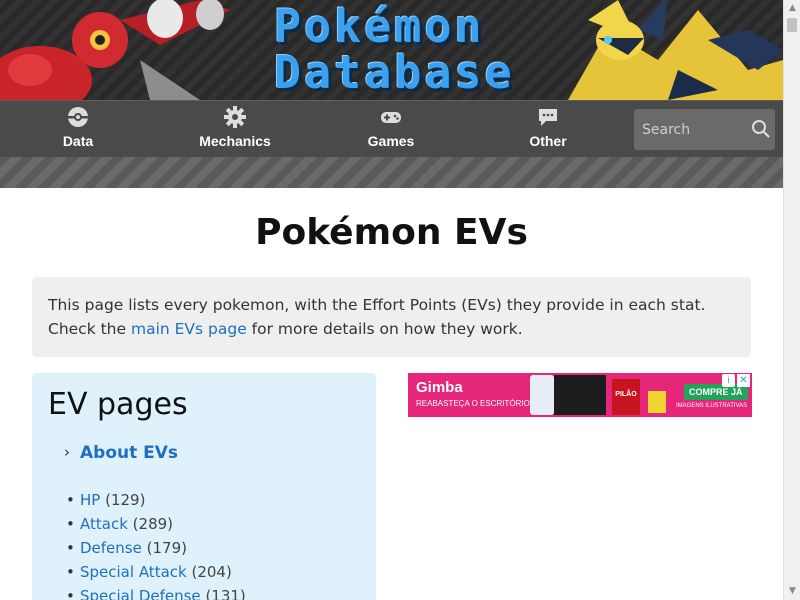 The width and height of the screenshot is (800, 600). I want to click on nav-item-data: Data, so click(78, 129).